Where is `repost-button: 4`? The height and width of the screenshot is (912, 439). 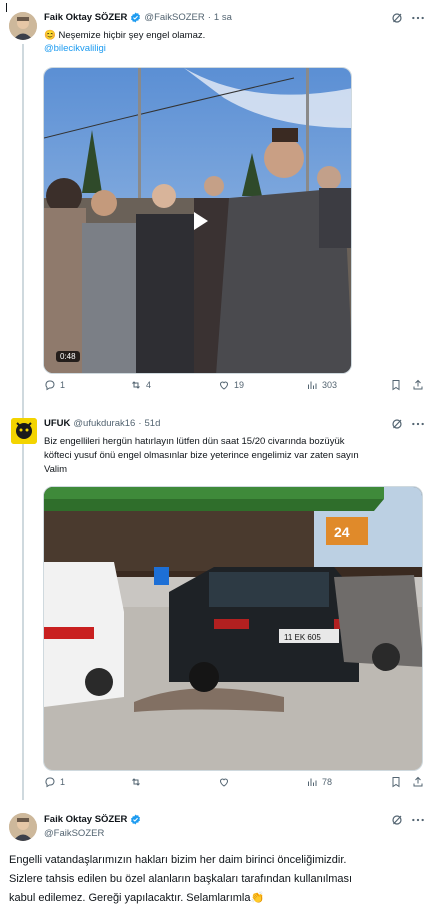
repost-button: 4 is located at coordinates (140, 385).